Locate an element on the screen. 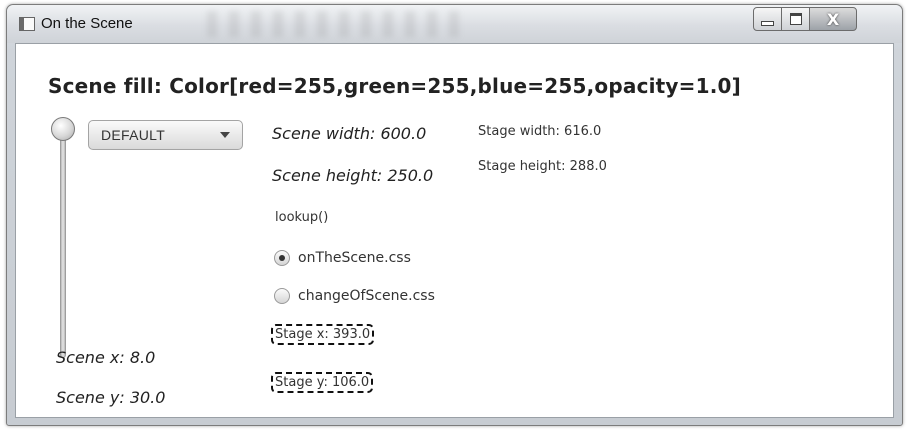 This screenshot has height=430, width=907. title-bar: On the Scene X is located at coordinates (454, 24).